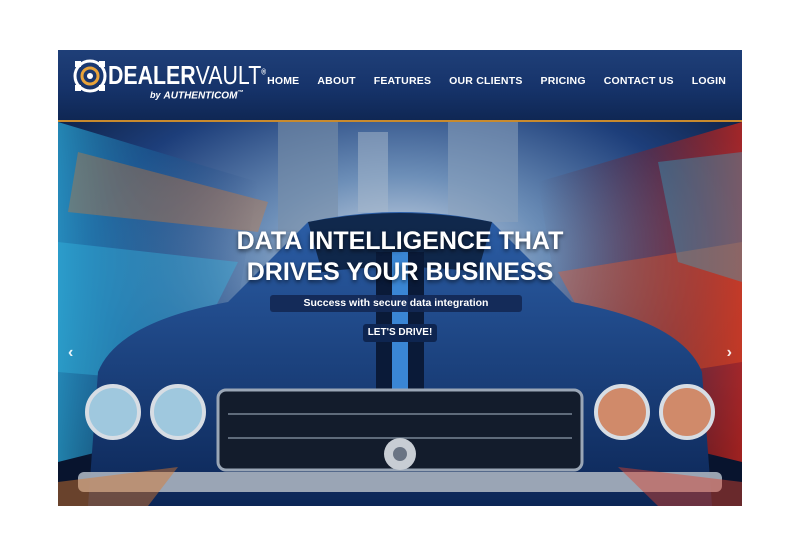 Image resolution: width=800 pixels, height=558 pixels. I want to click on nav-features: FEATURES, so click(402, 81).